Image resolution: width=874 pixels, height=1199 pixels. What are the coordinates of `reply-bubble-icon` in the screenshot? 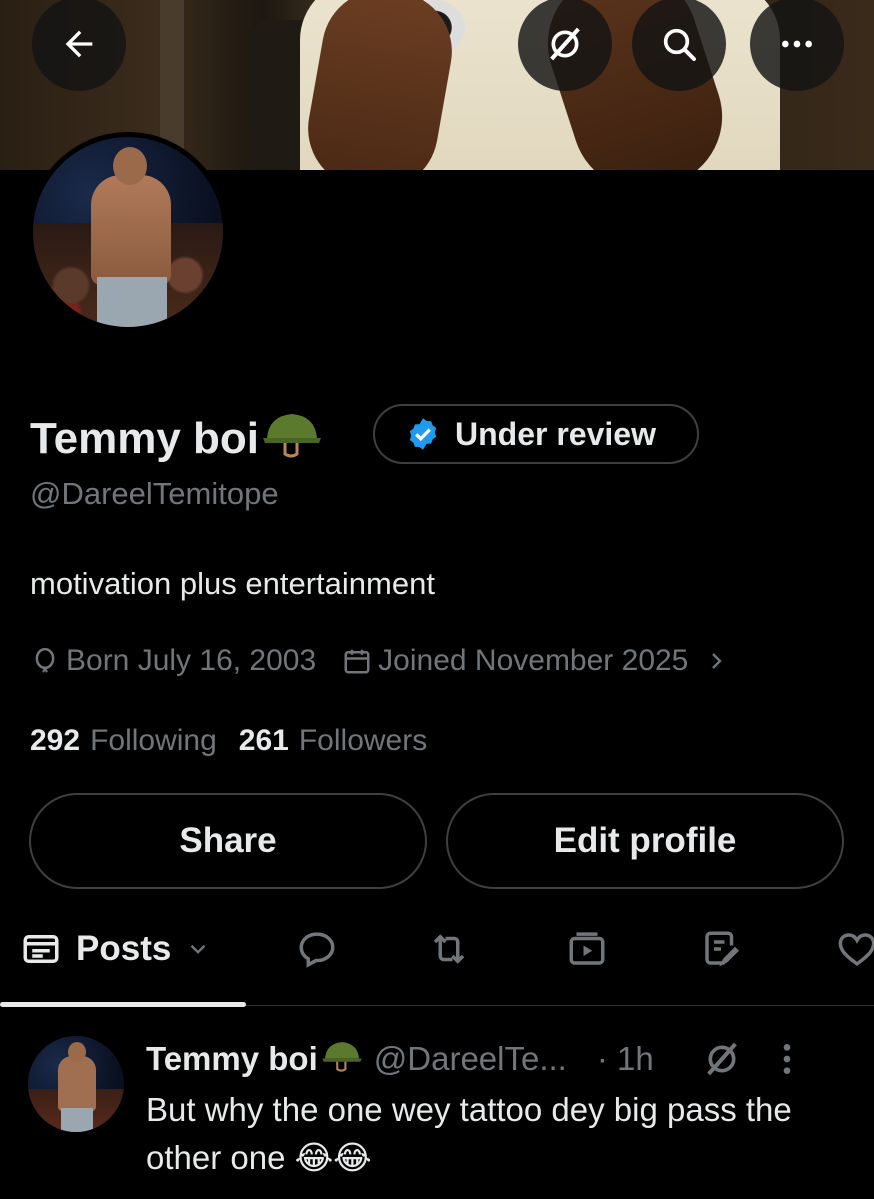 It's located at (317, 950).